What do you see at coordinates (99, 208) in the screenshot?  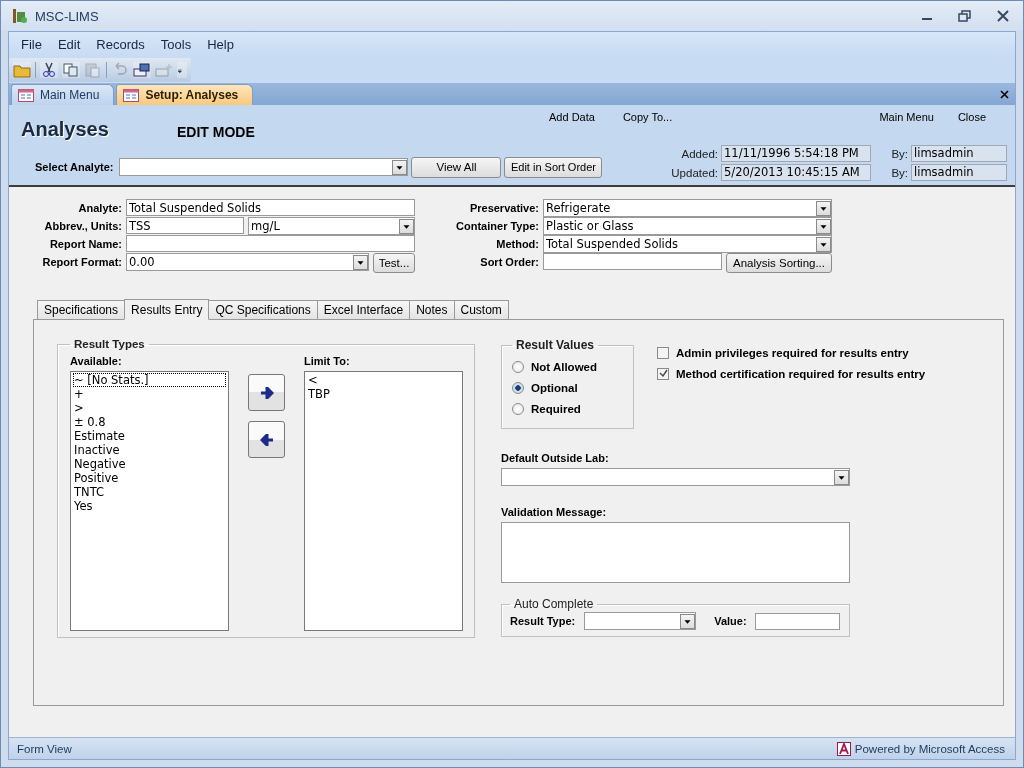 I see `field-label: Analyte:` at bounding box center [99, 208].